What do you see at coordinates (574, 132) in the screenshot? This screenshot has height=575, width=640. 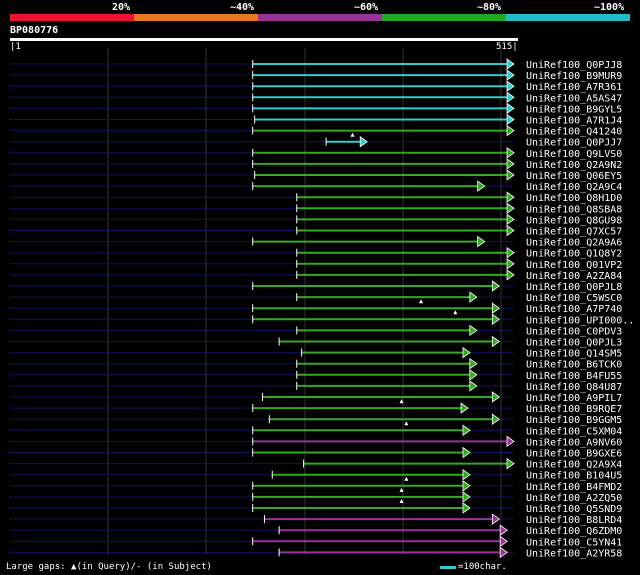 I see `hit-label: UniRef100_Q41240` at bounding box center [574, 132].